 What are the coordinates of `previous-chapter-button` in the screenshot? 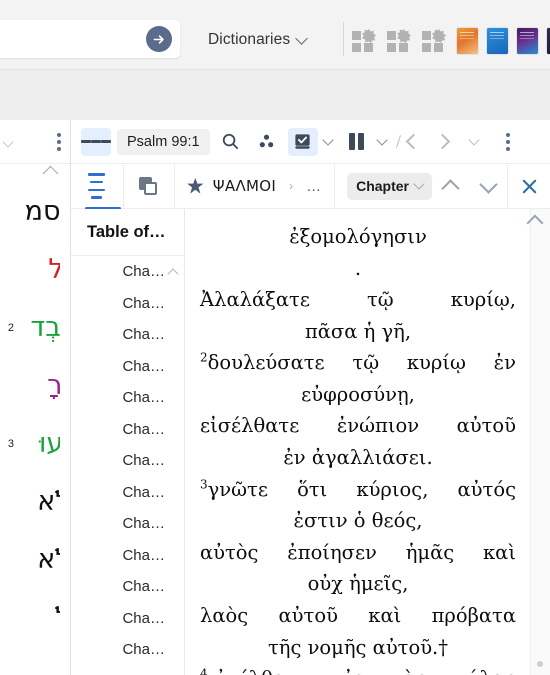 It's located at (451, 186).